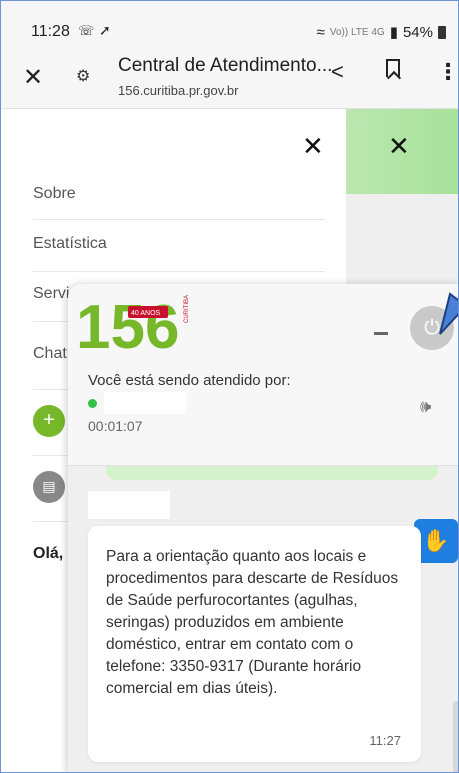  Describe the element at coordinates (425, 406) in the screenshot. I see `speaker-icon: 🕪` at that location.